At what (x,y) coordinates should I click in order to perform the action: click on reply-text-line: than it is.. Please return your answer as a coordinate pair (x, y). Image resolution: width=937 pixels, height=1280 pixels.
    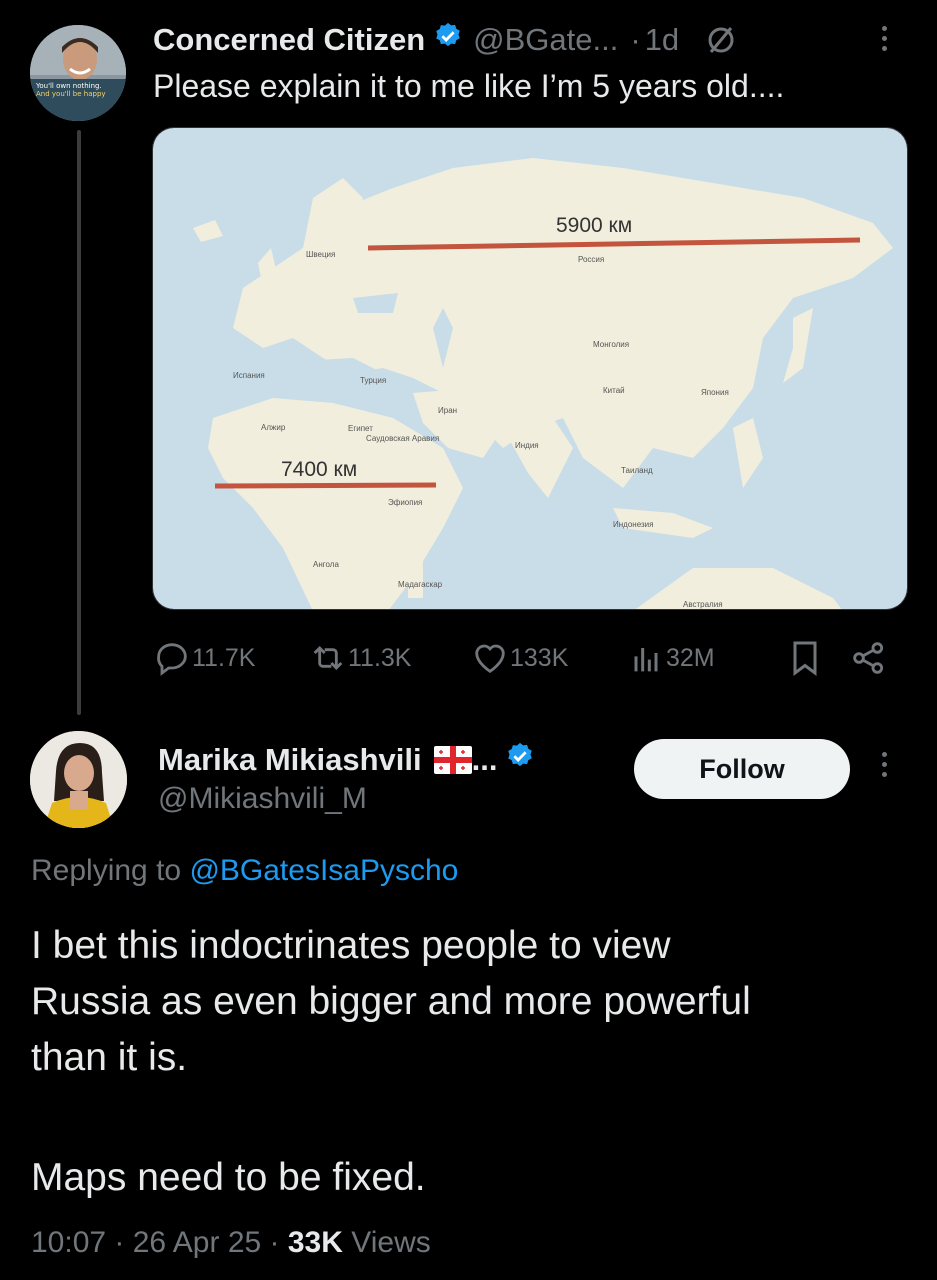
    Looking at the image, I should click on (109, 1057).